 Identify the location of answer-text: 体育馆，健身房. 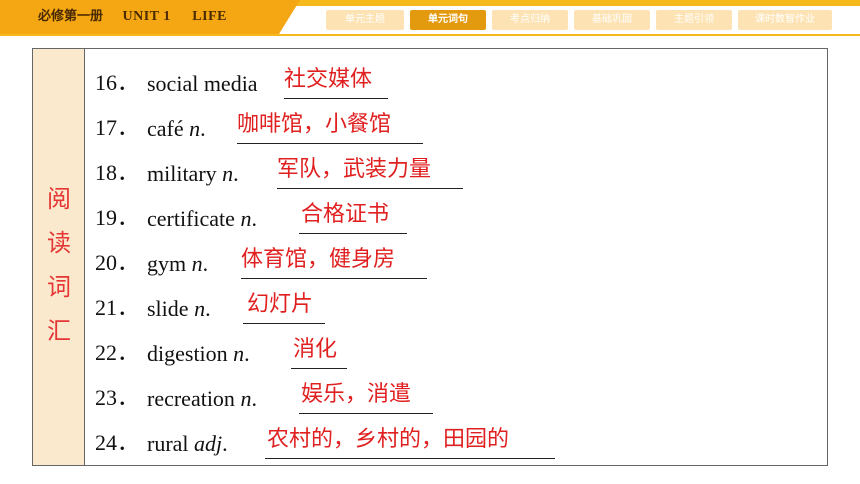
(318, 259).